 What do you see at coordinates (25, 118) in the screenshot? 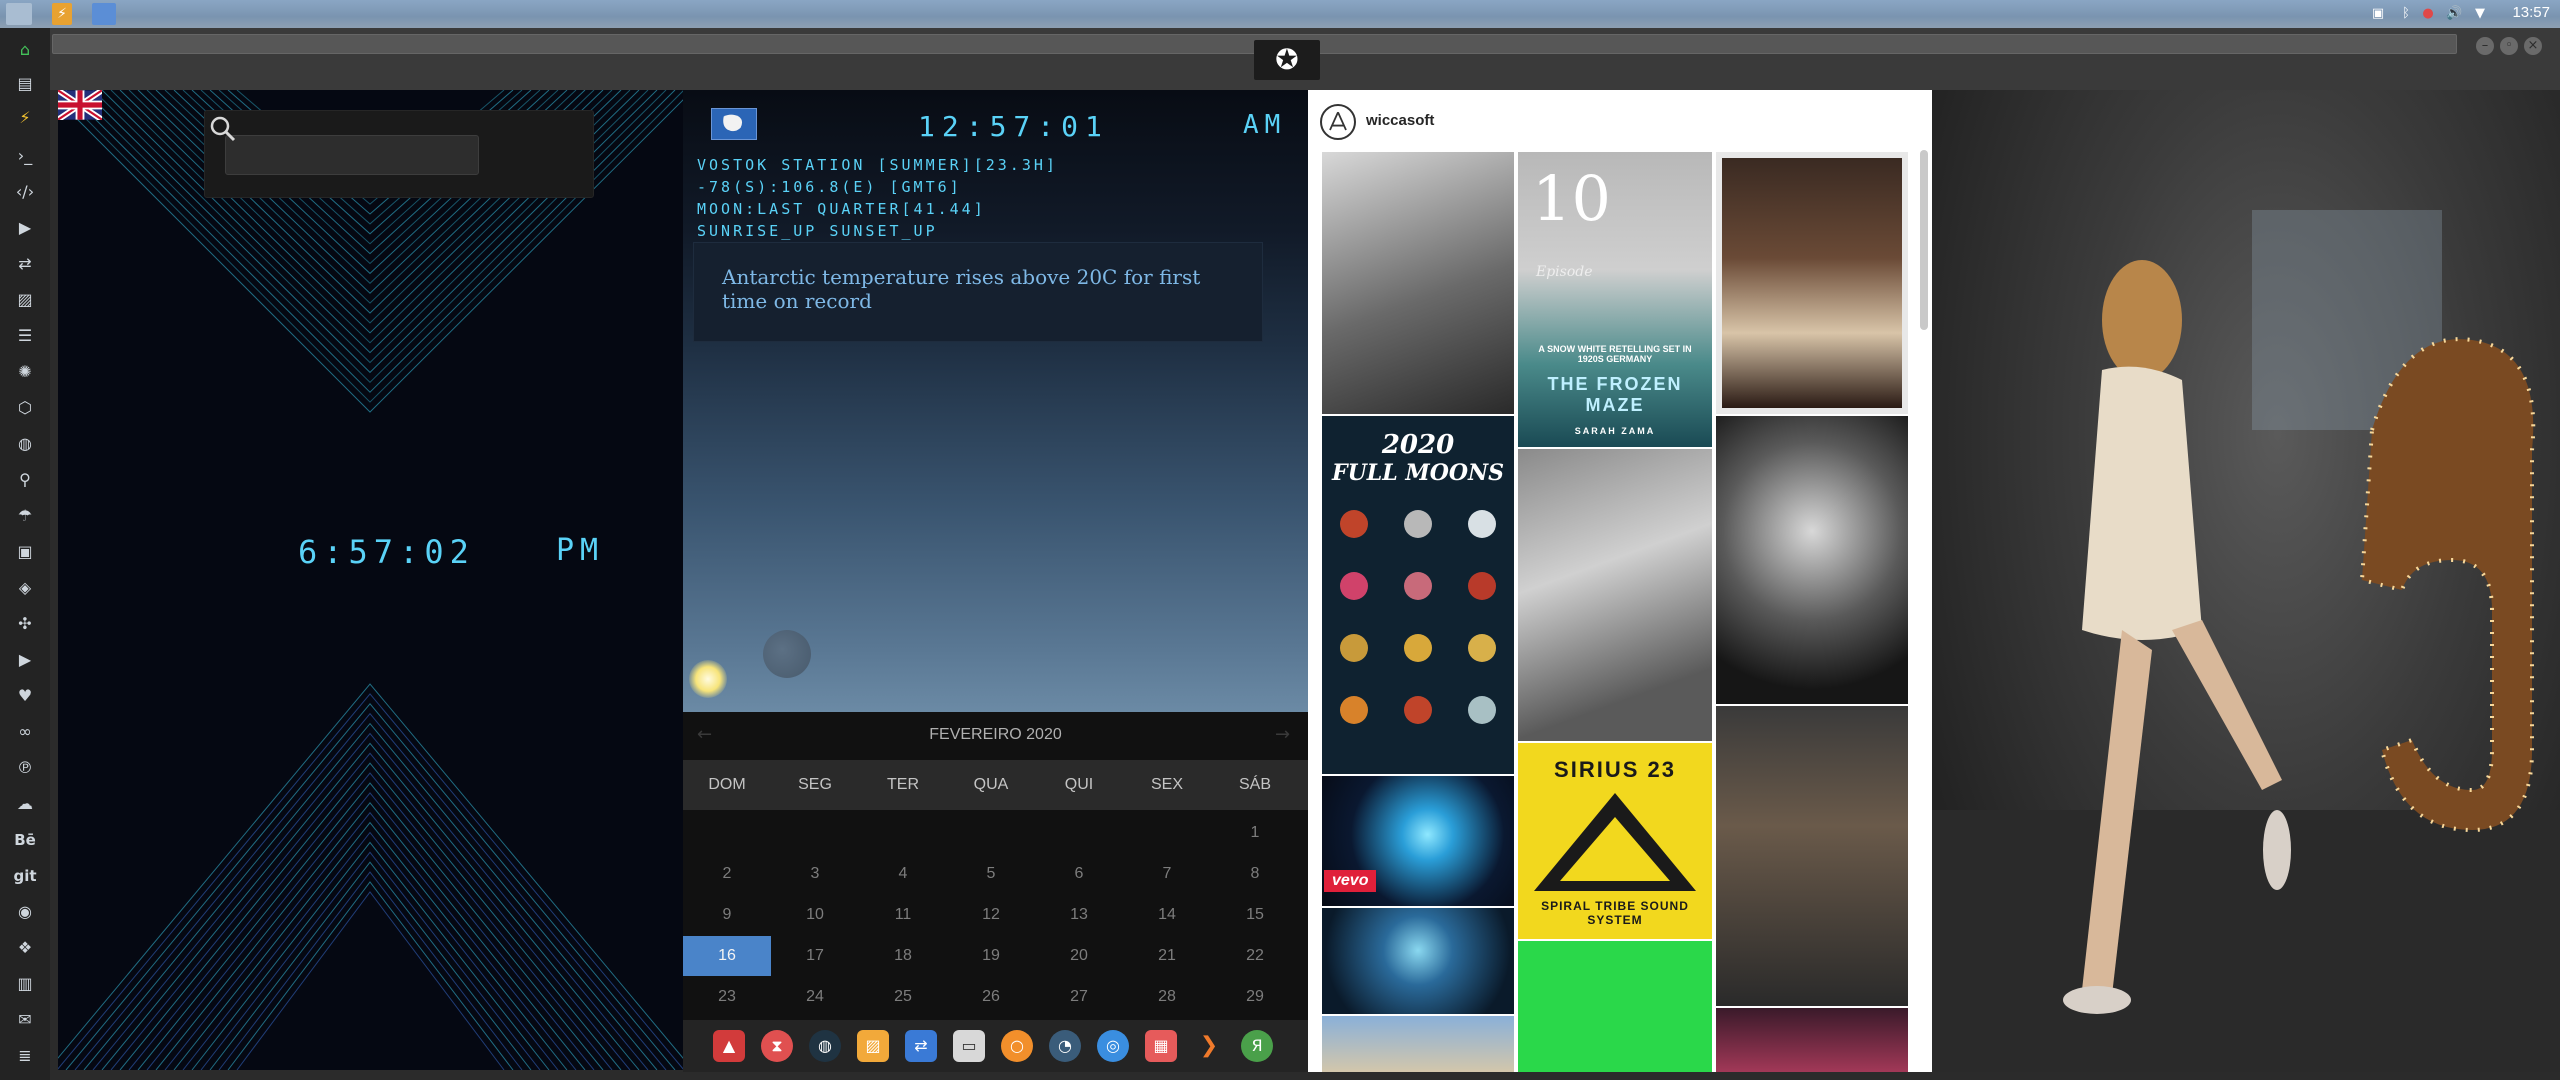
I see `lightning-icon: ⚡` at bounding box center [25, 118].